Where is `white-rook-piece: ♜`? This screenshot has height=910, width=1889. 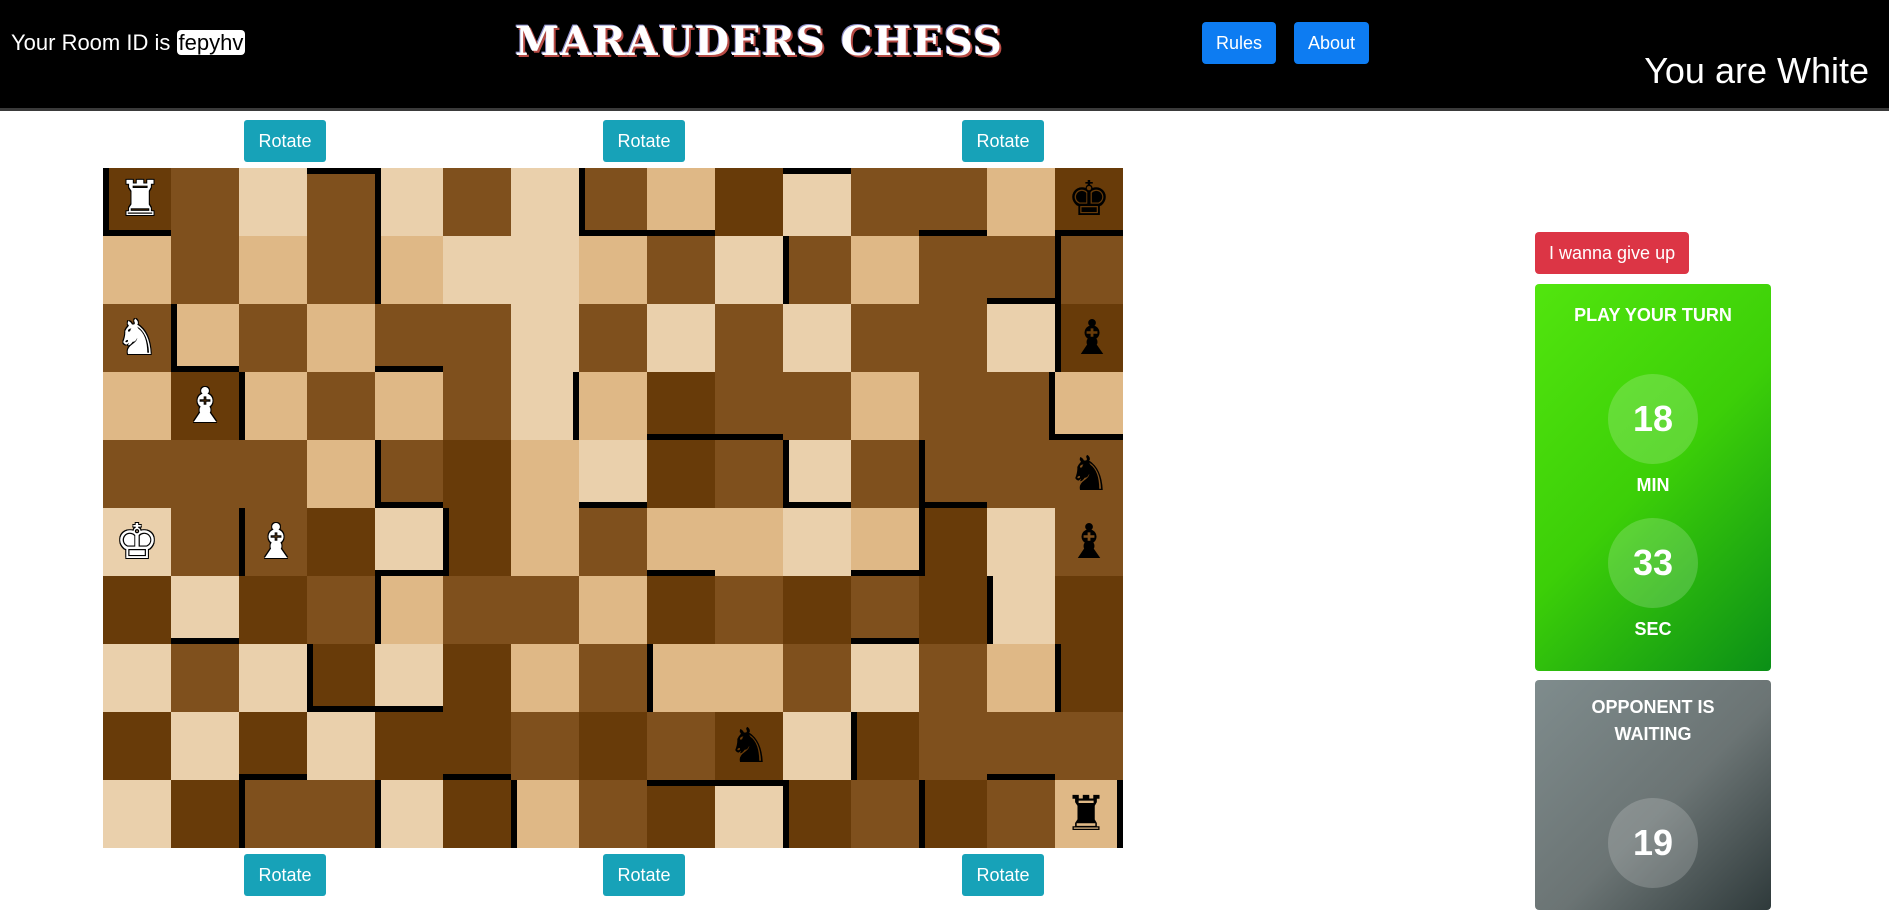 white-rook-piece: ♜ is located at coordinates (139, 199).